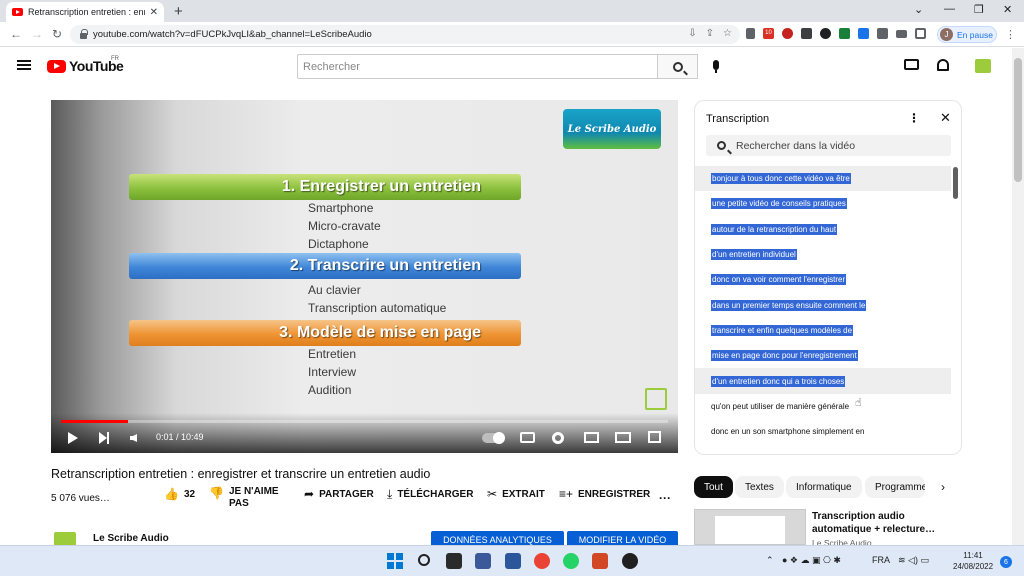  I want to click on whatsapp-icon, so click(571, 561).